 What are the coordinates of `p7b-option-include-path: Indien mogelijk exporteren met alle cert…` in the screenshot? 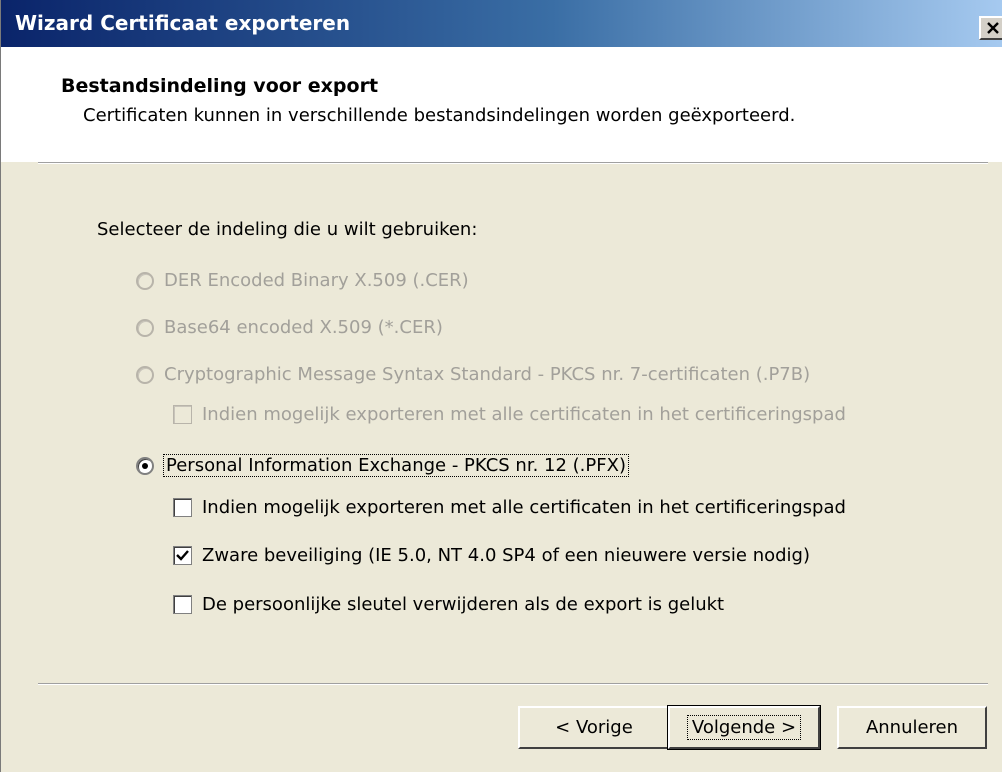 It's located at (509, 414).